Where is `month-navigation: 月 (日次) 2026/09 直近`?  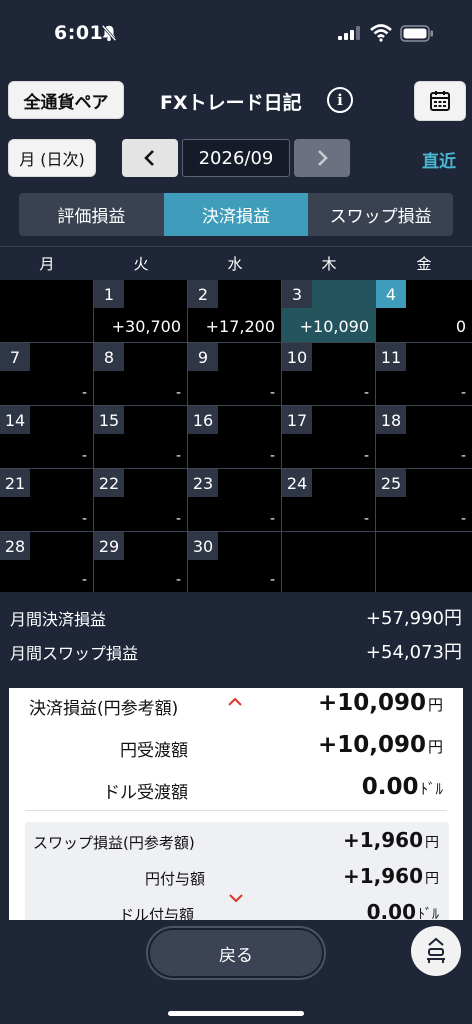
month-navigation: 月 (日次) 2026/09 直近 is located at coordinates (236, 159).